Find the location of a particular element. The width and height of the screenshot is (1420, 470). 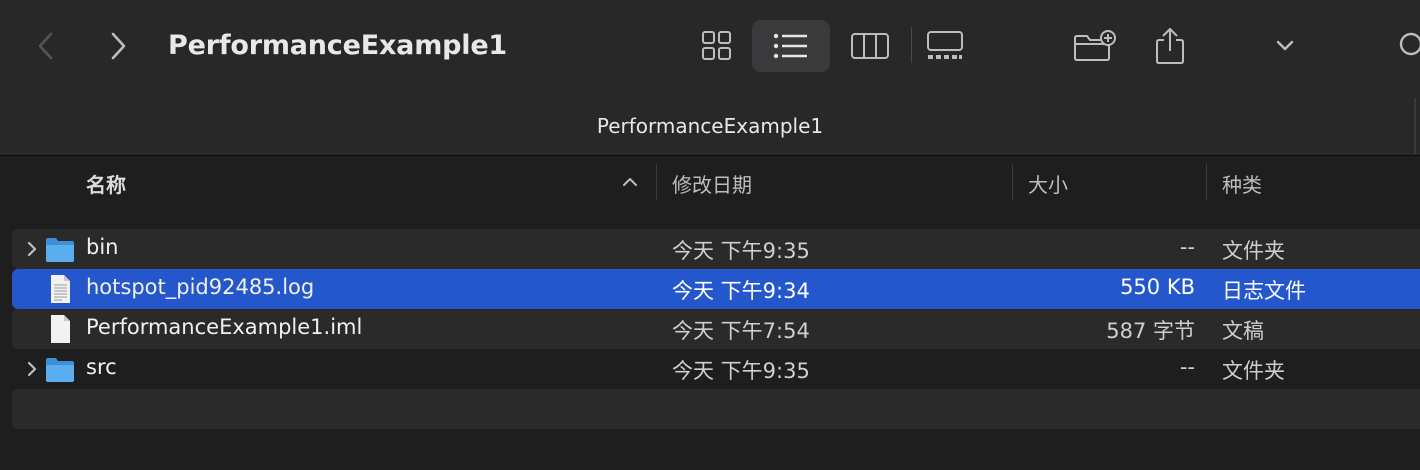

log-file-icon is located at coordinates (60, 289).